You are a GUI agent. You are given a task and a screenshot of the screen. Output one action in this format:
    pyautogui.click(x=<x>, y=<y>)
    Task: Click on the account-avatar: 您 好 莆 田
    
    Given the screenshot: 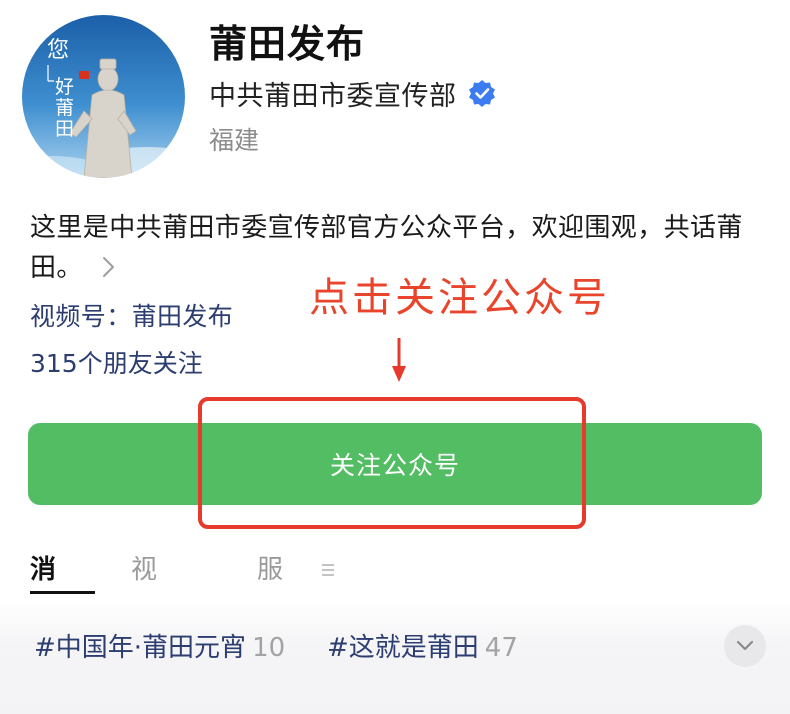 What is the action you would take?
    pyautogui.click(x=103, y=96)
    